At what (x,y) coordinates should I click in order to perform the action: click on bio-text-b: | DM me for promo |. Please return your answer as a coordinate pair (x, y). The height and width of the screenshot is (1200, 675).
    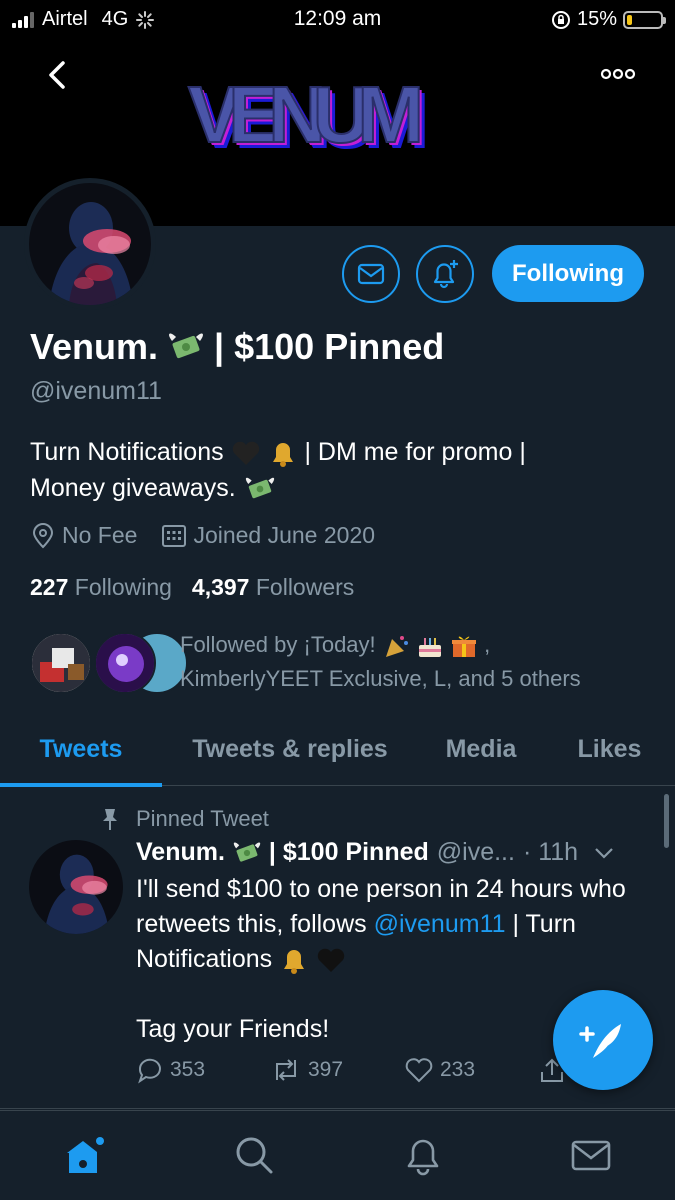
    Looking at the image, I should click on (415, 452).